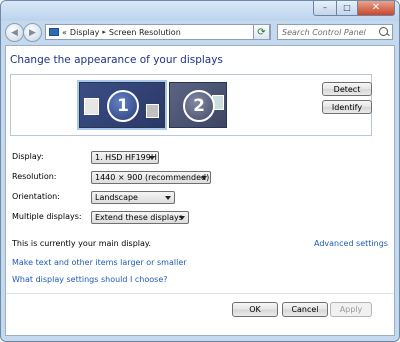 This screenshot has height=342, width=400. What do you see at coordinates (116, 60) in the screenshot?
I see `page-title: Change the appearance of your displays` at bounding box center [116, 60].